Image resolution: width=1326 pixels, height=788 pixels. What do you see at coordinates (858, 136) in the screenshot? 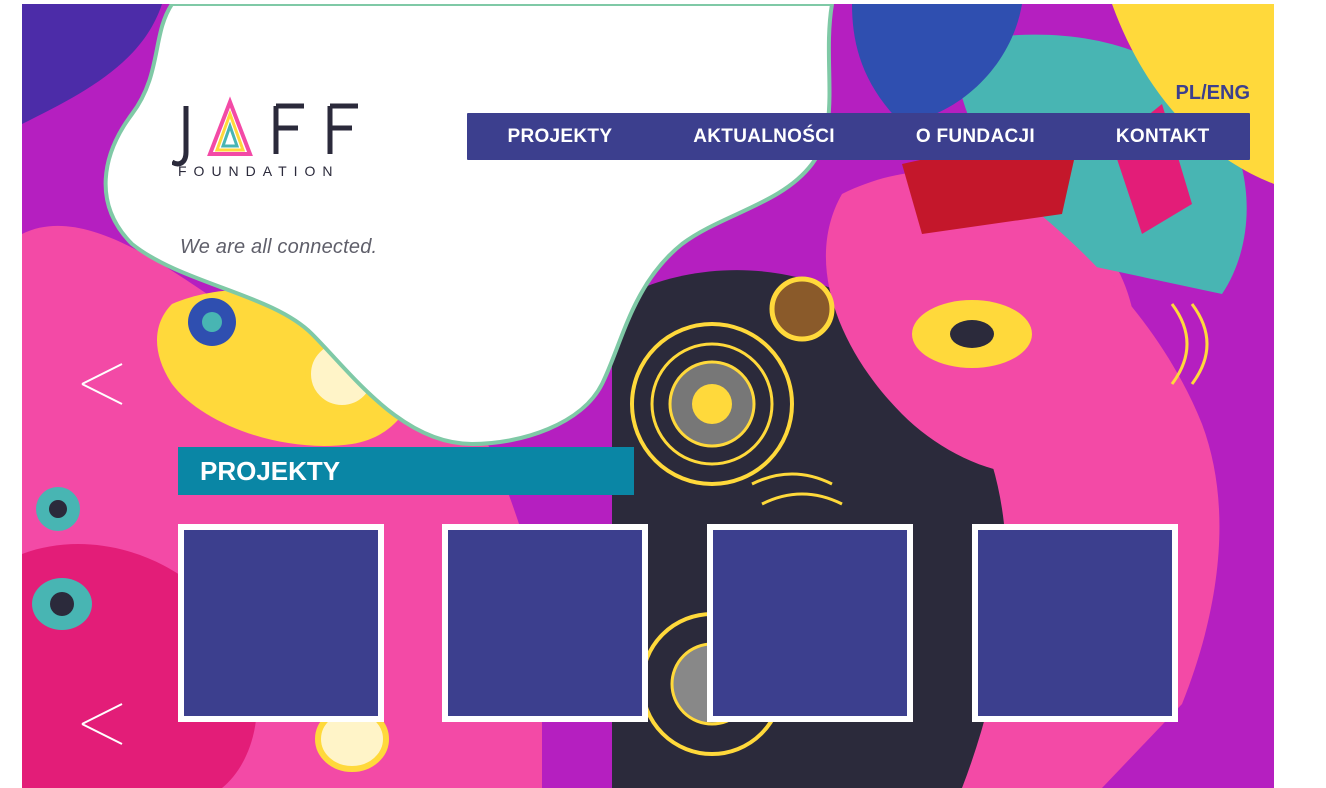
I see `main-nav: PROJEKTY AKTUALNOŚCI O FUNDACJI KONTAKT` at bounding box center [858, 136].